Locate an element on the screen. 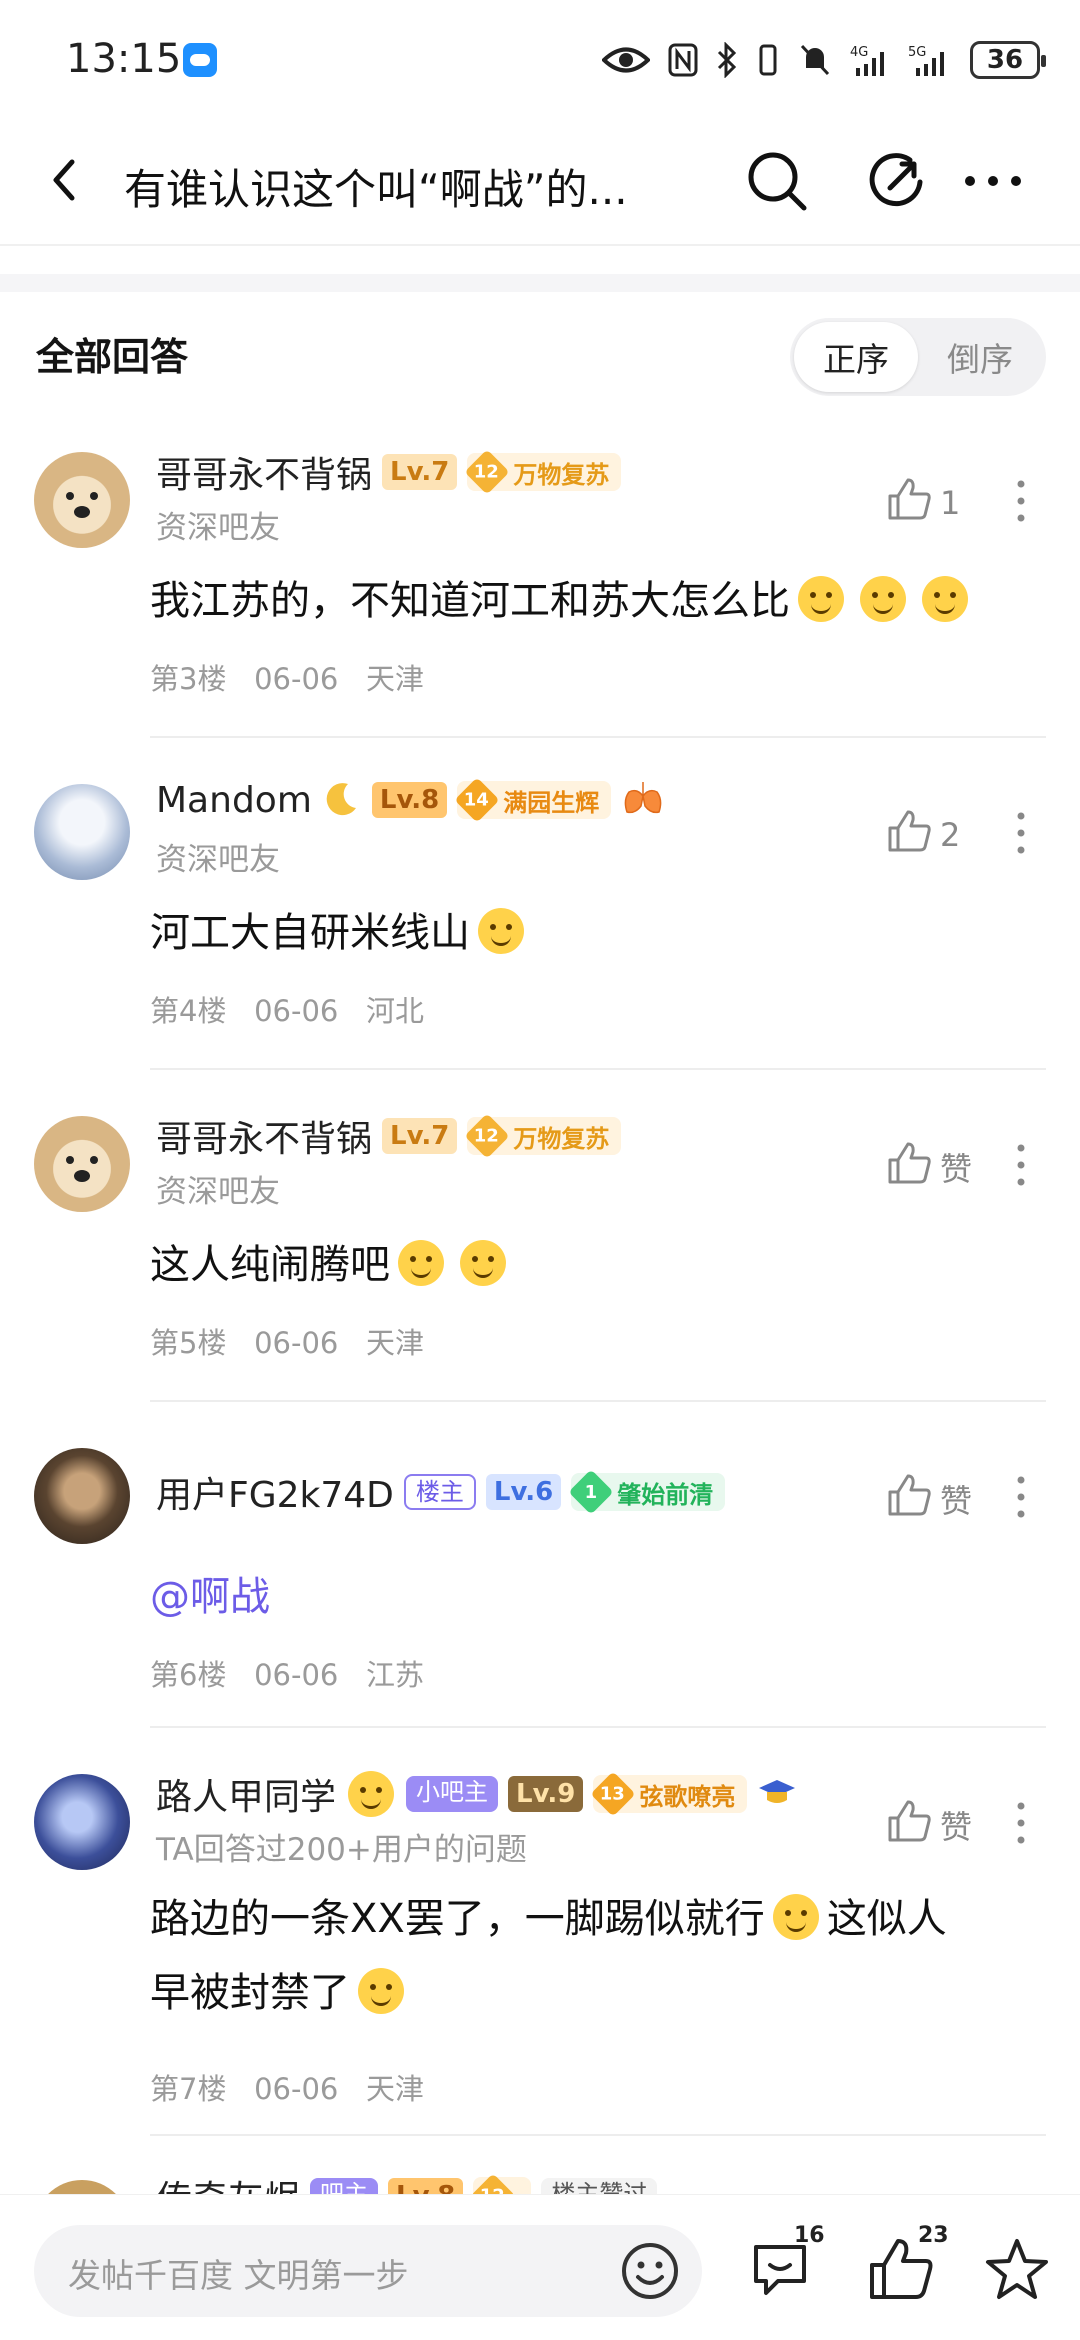 The width and height of the screenshot is (1080, 2340). laugh-emoji is located at coordinates (795, 1917).